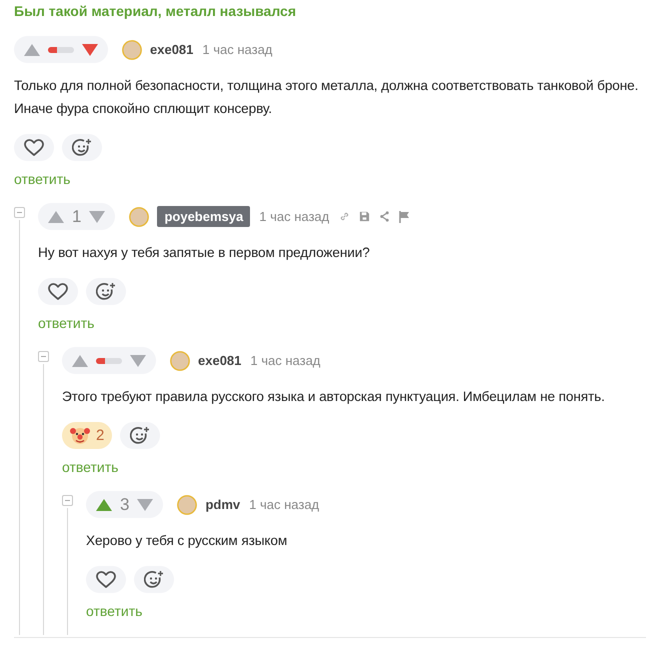  I want to click on rating-count: 3, so click(125, 504).